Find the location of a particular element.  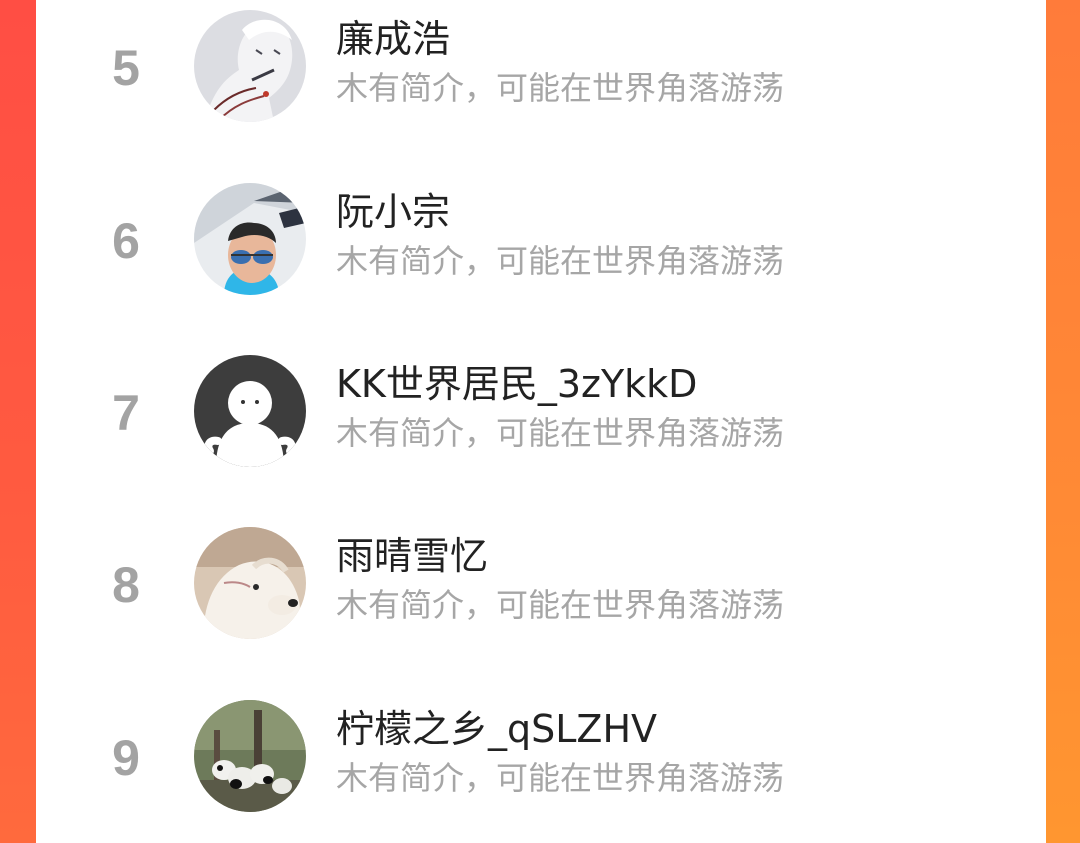

user-name: KK世界居民_3zYkkD is located at coordinates (516, 384).